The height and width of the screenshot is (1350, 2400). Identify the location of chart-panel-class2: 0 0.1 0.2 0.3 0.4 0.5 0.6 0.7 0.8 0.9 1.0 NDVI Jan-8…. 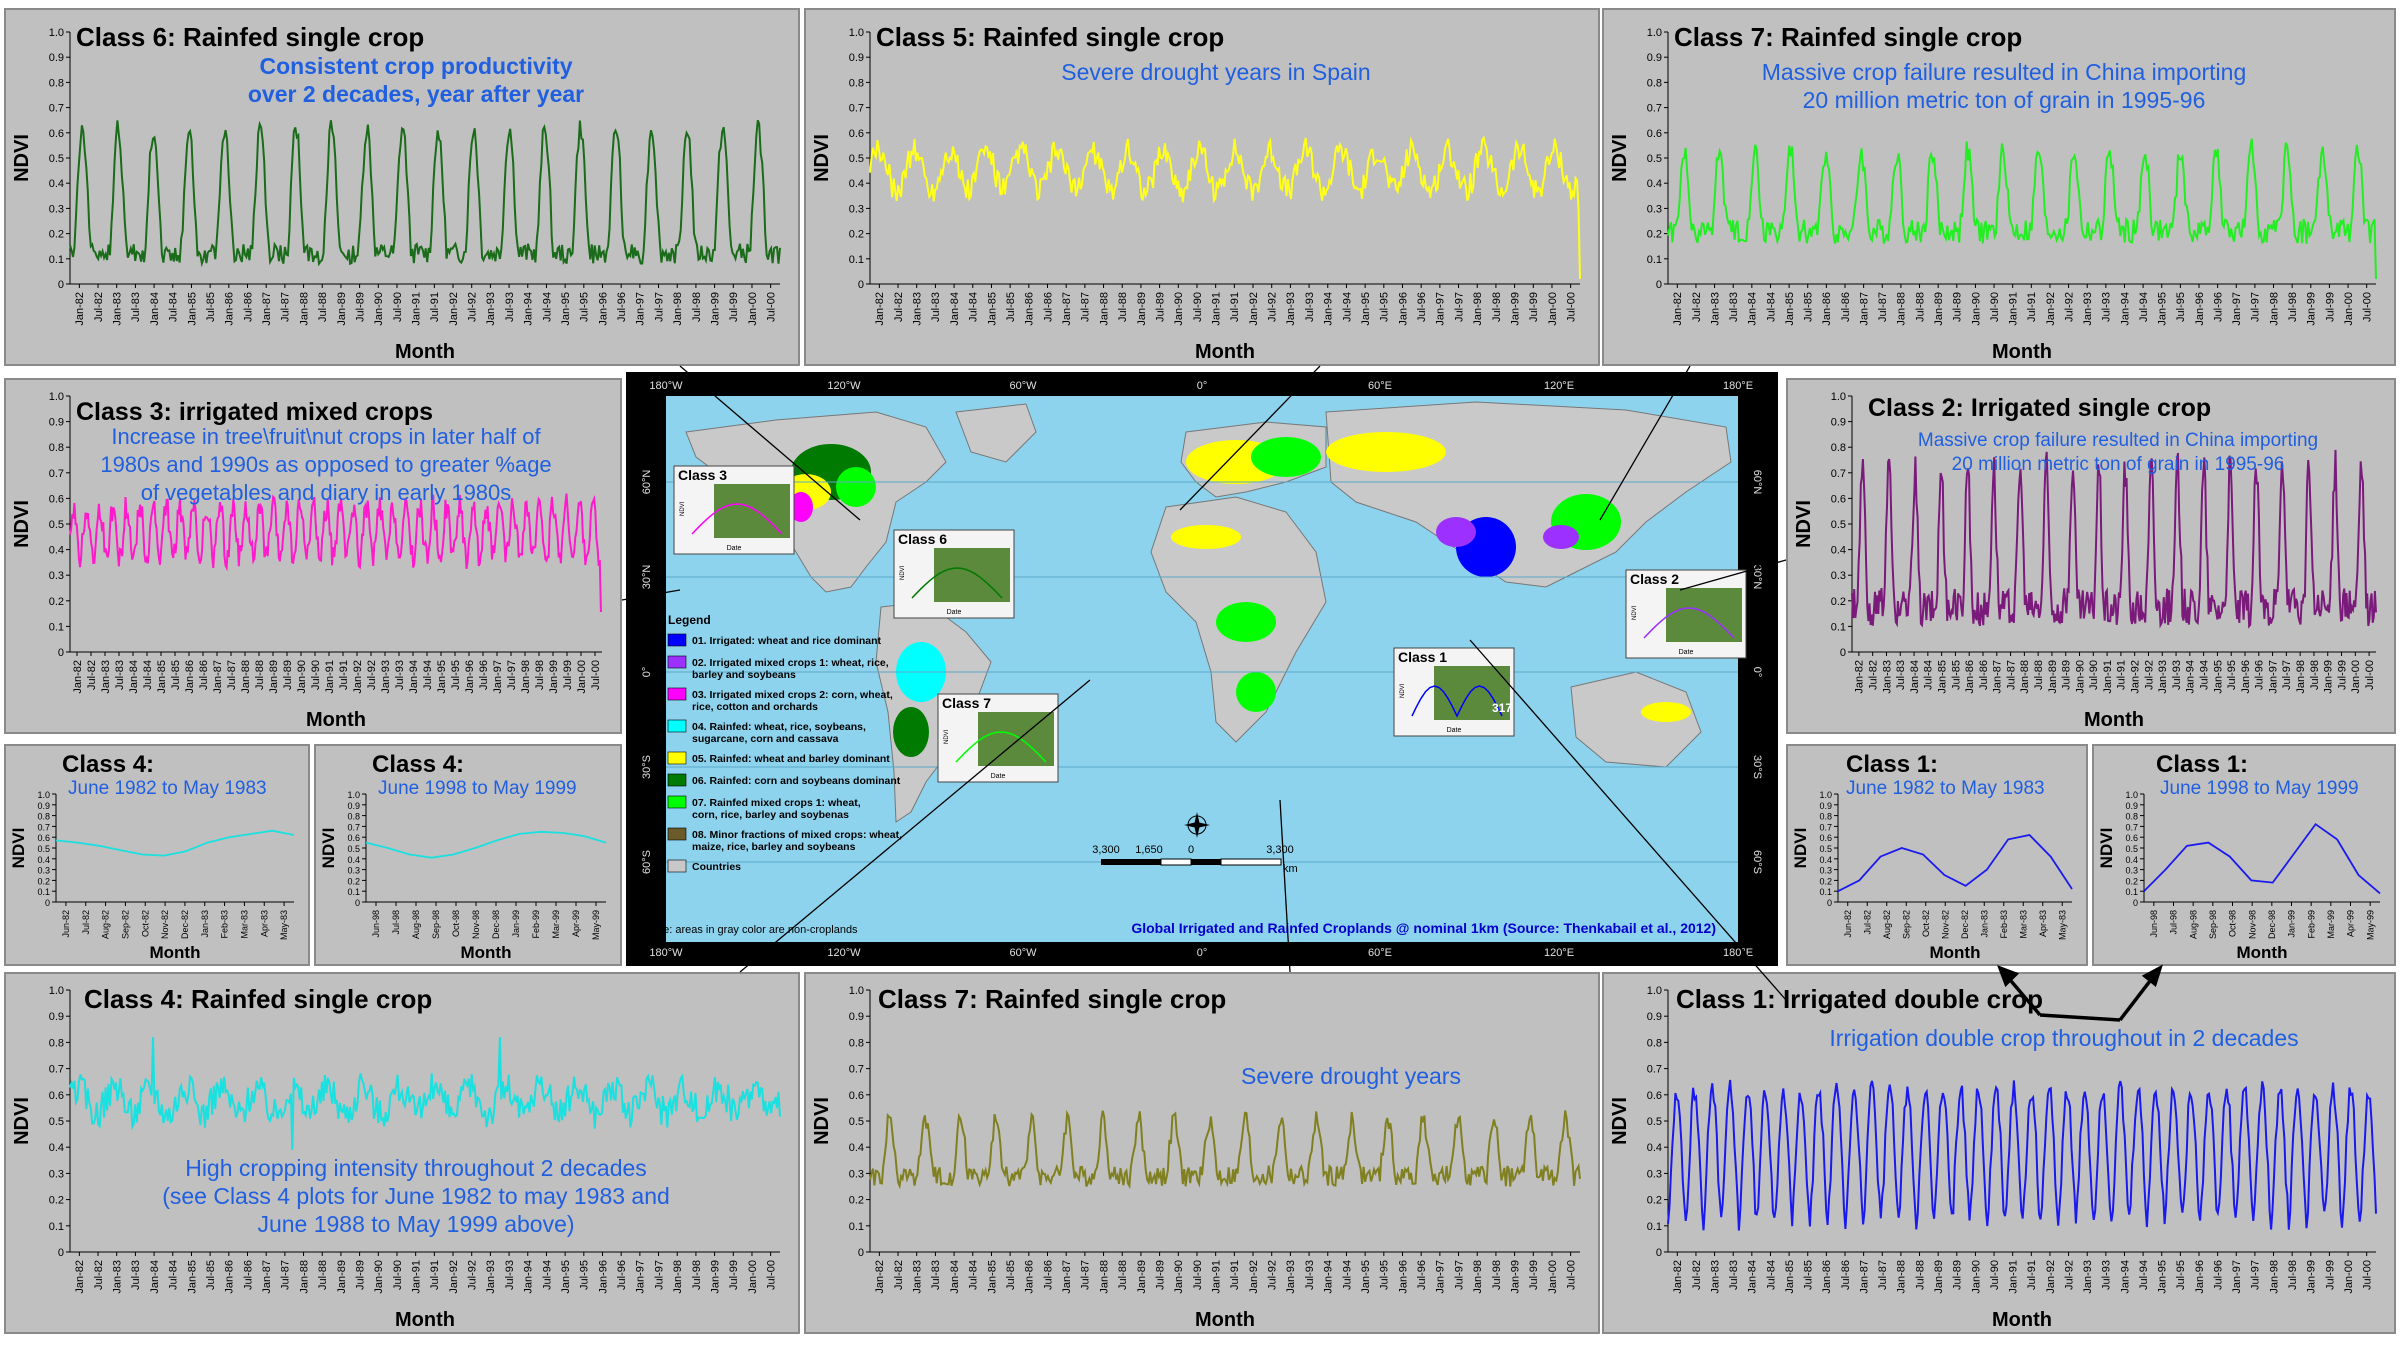
(2091, 556).